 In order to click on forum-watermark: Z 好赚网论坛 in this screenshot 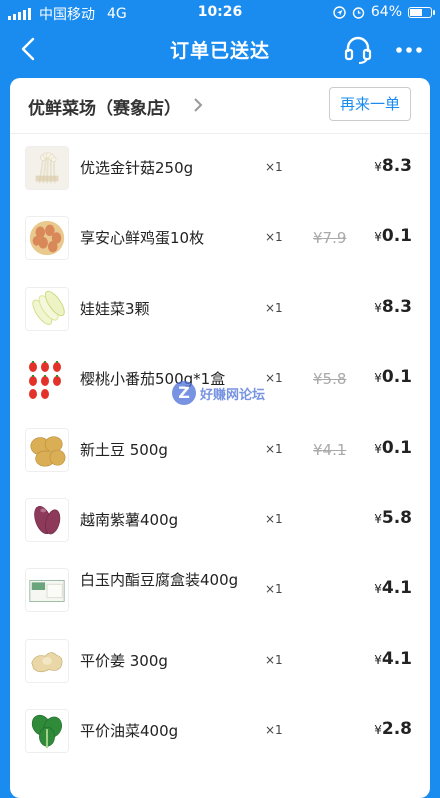, I will do `click(218, 393)`.